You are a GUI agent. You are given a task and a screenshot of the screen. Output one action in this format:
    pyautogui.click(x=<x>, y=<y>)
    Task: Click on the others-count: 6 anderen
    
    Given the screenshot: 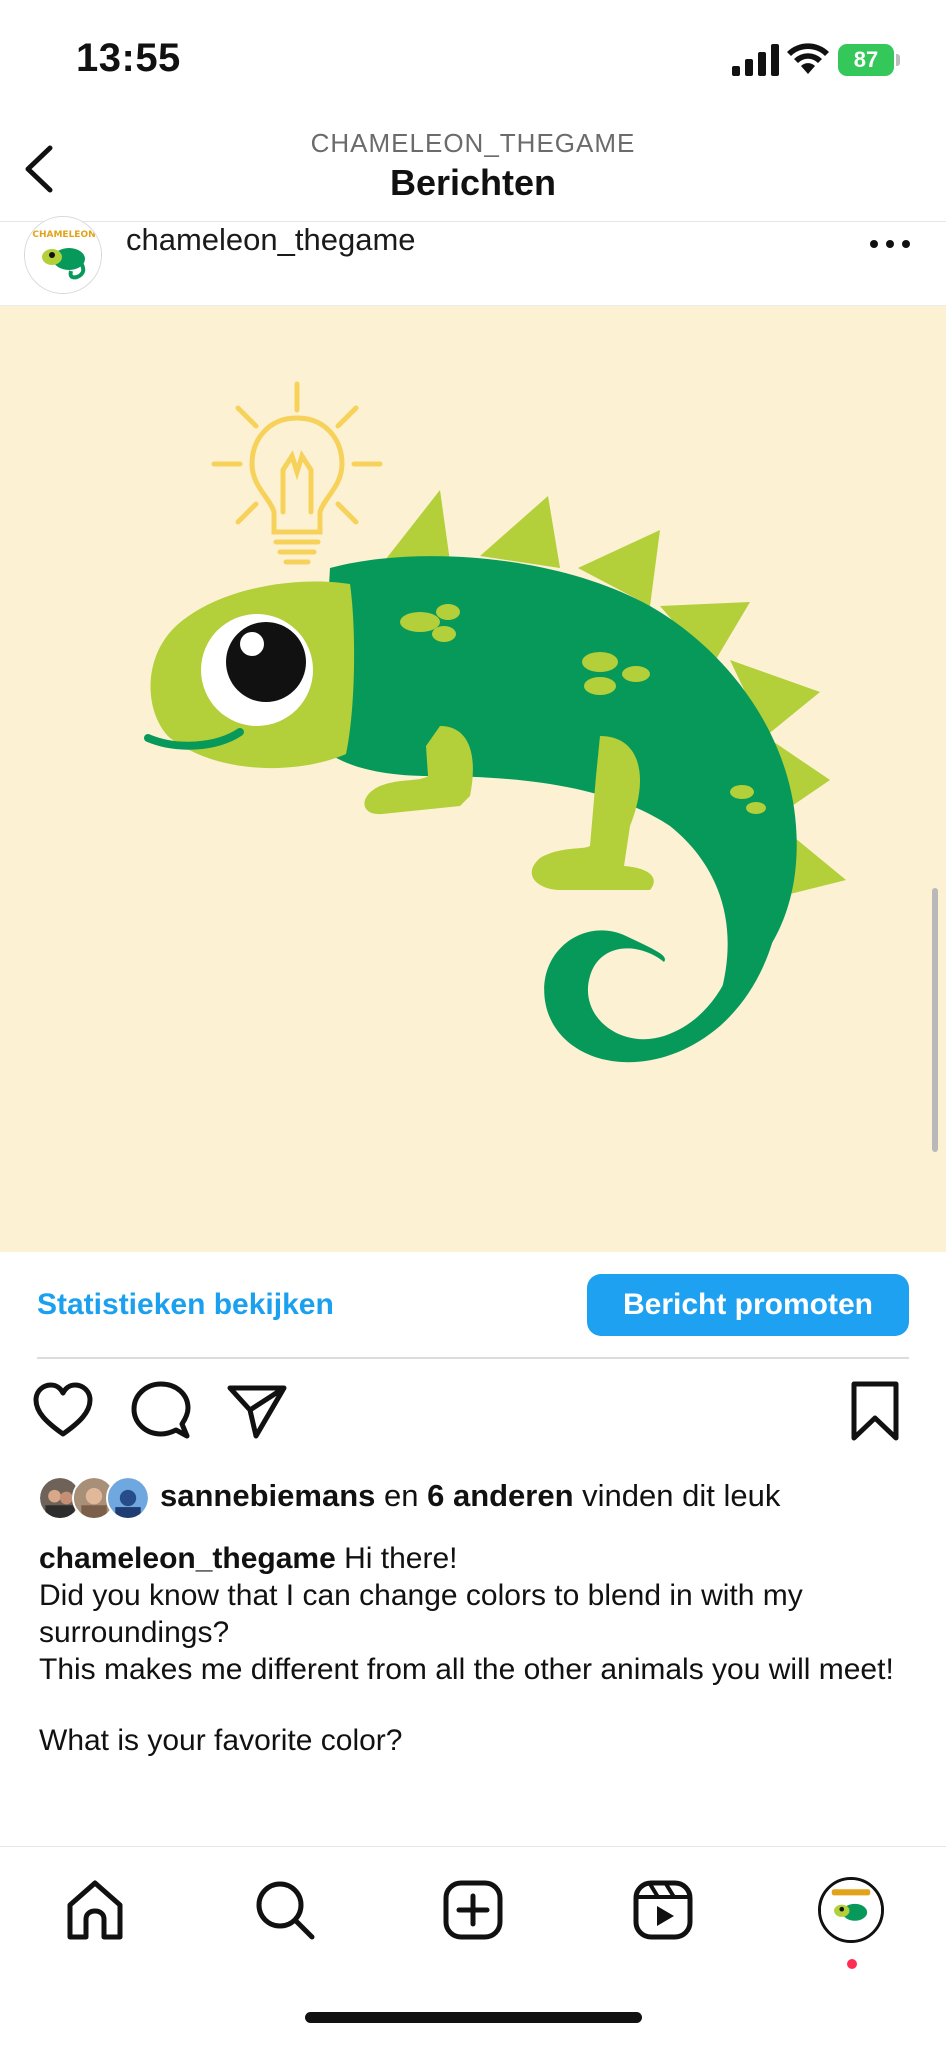 What is the action you would take?
    pyautogui.click(x=500, y=1495)
    